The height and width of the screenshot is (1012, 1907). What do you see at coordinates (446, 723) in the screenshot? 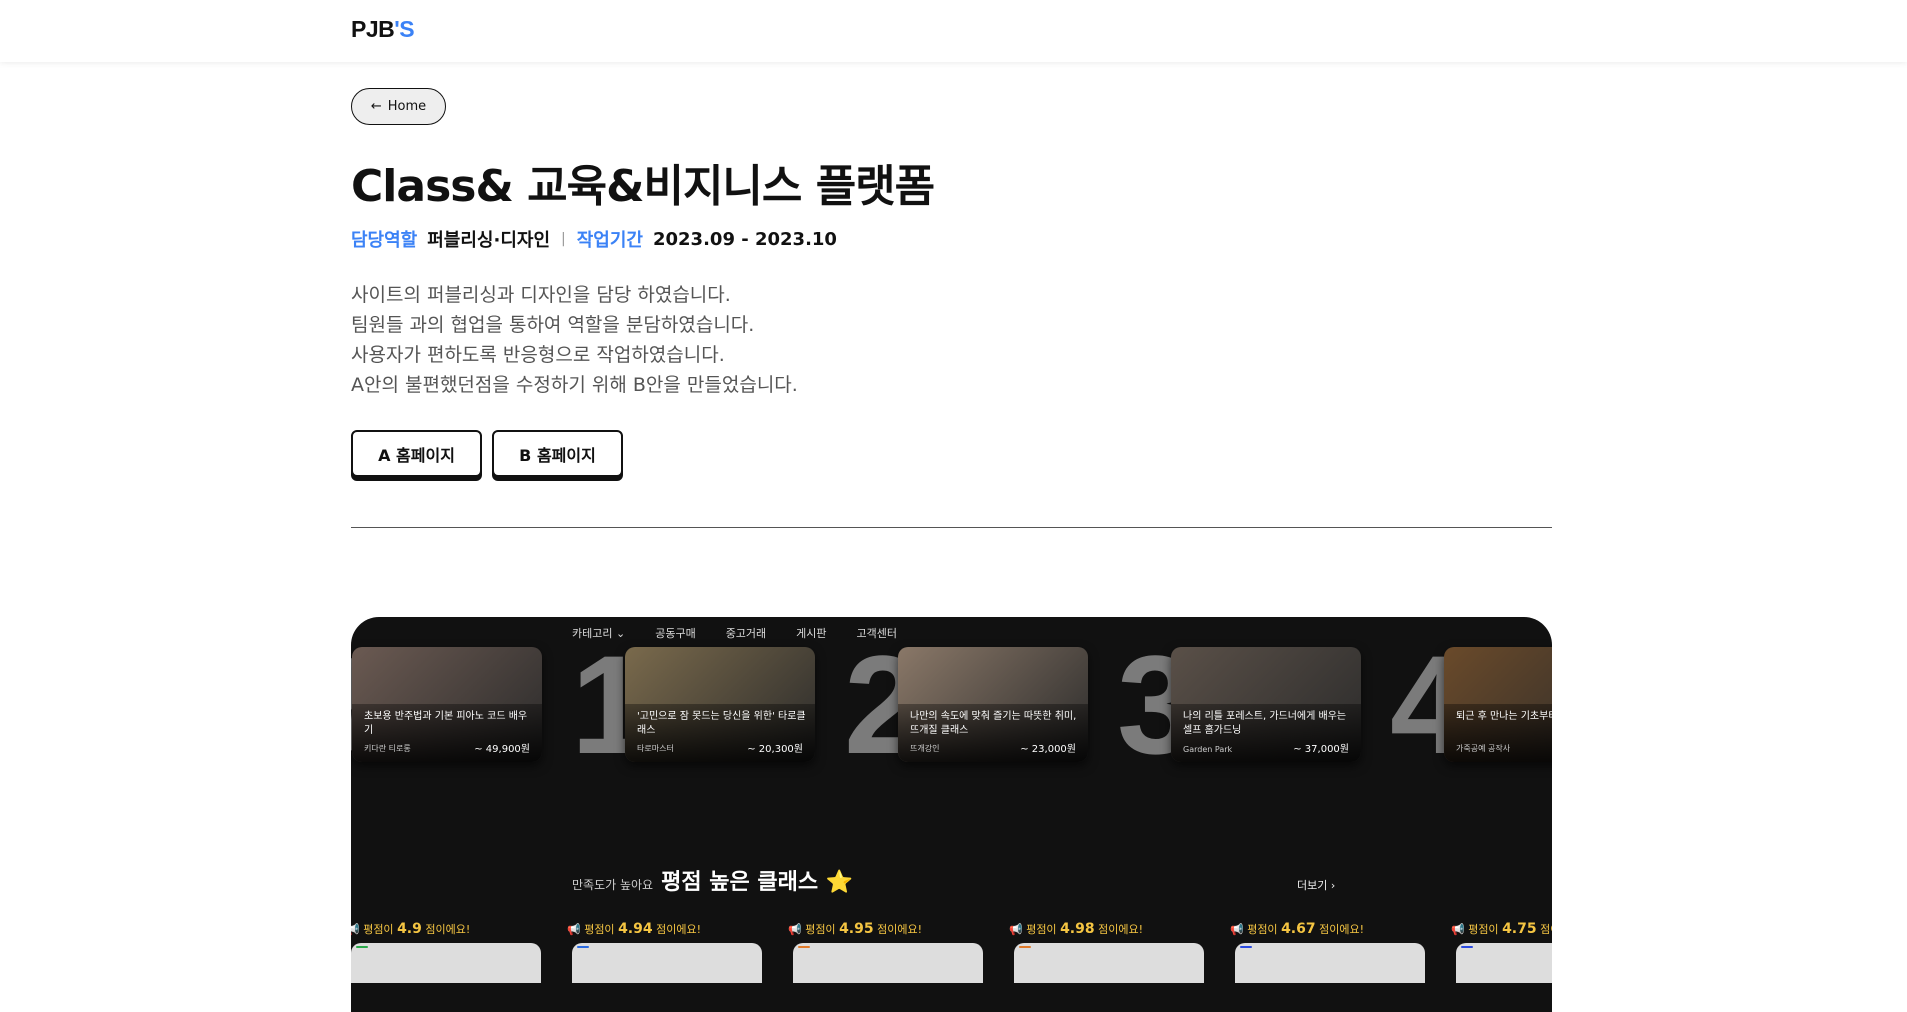
I see `class-title: 초보용 반주법과 기본 피아노 코드 배우기` at bounding box center [446, 723].